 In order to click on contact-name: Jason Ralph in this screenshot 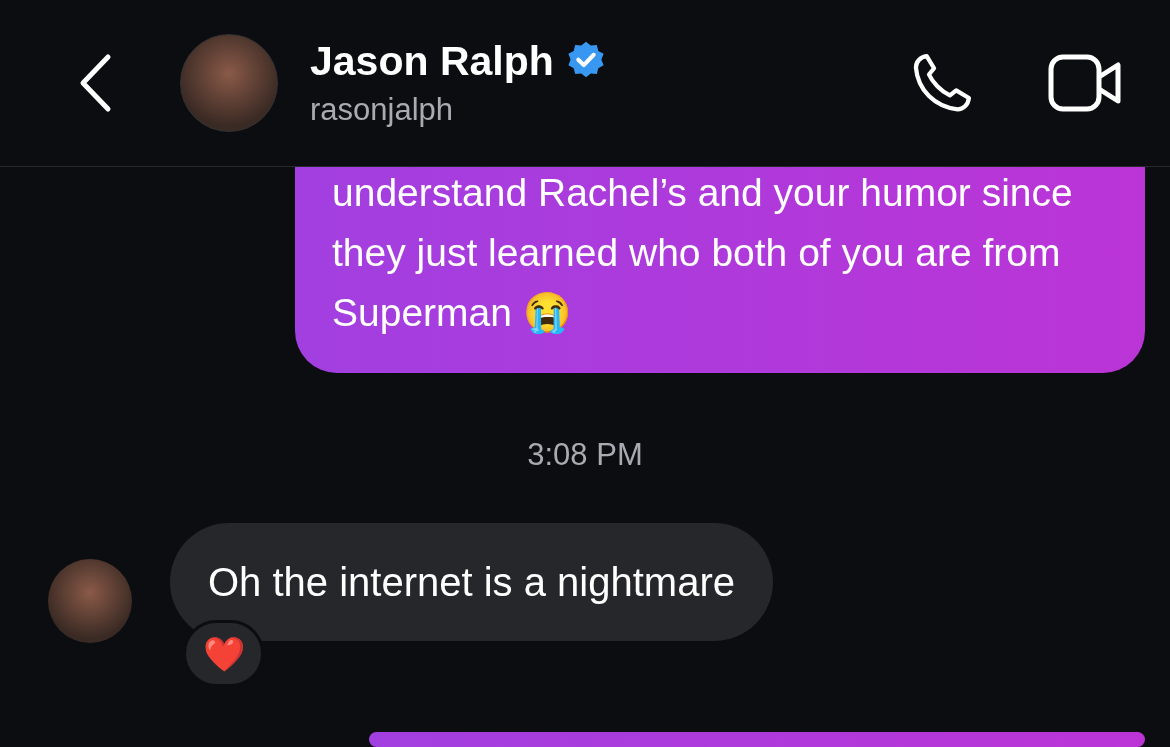, I will do `click(432, 61)`.